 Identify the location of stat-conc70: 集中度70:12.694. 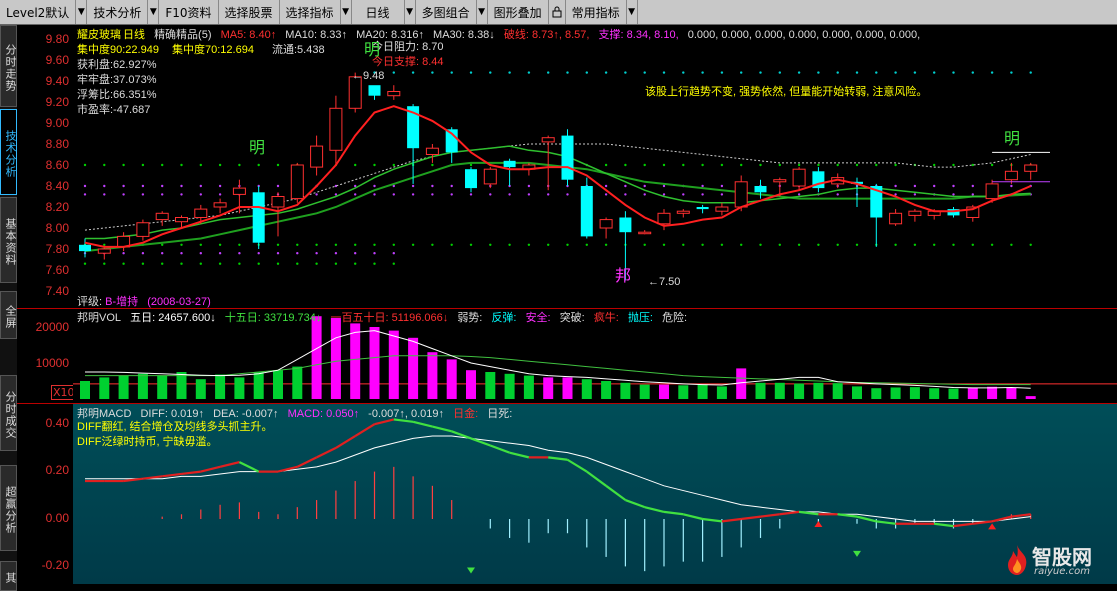
(213, 50).